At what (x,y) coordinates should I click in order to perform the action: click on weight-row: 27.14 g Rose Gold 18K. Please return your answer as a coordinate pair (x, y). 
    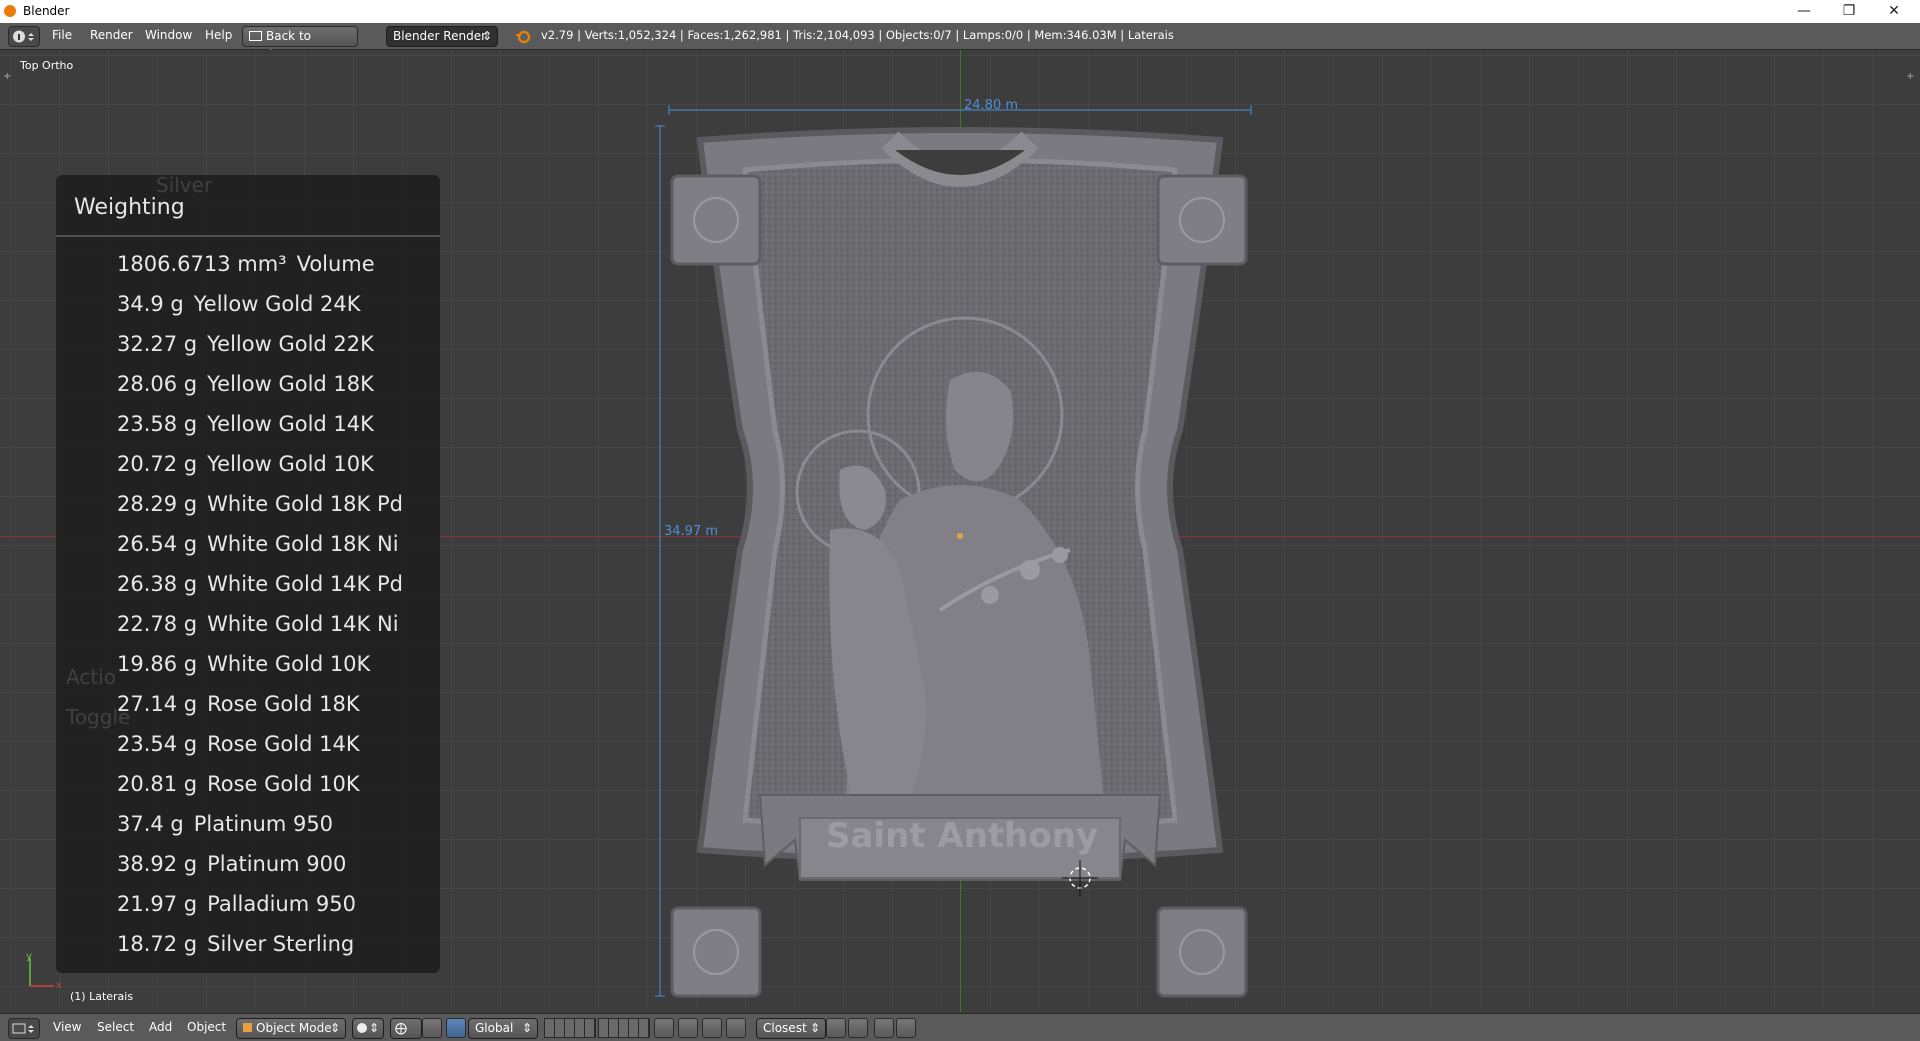
    Looking at the image, I should click on (238, 704).